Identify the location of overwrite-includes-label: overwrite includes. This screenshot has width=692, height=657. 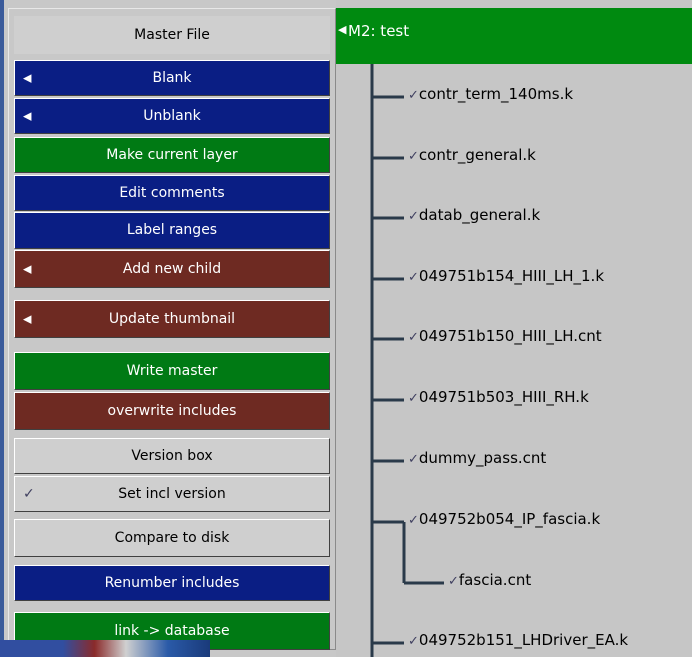
(172, 411).